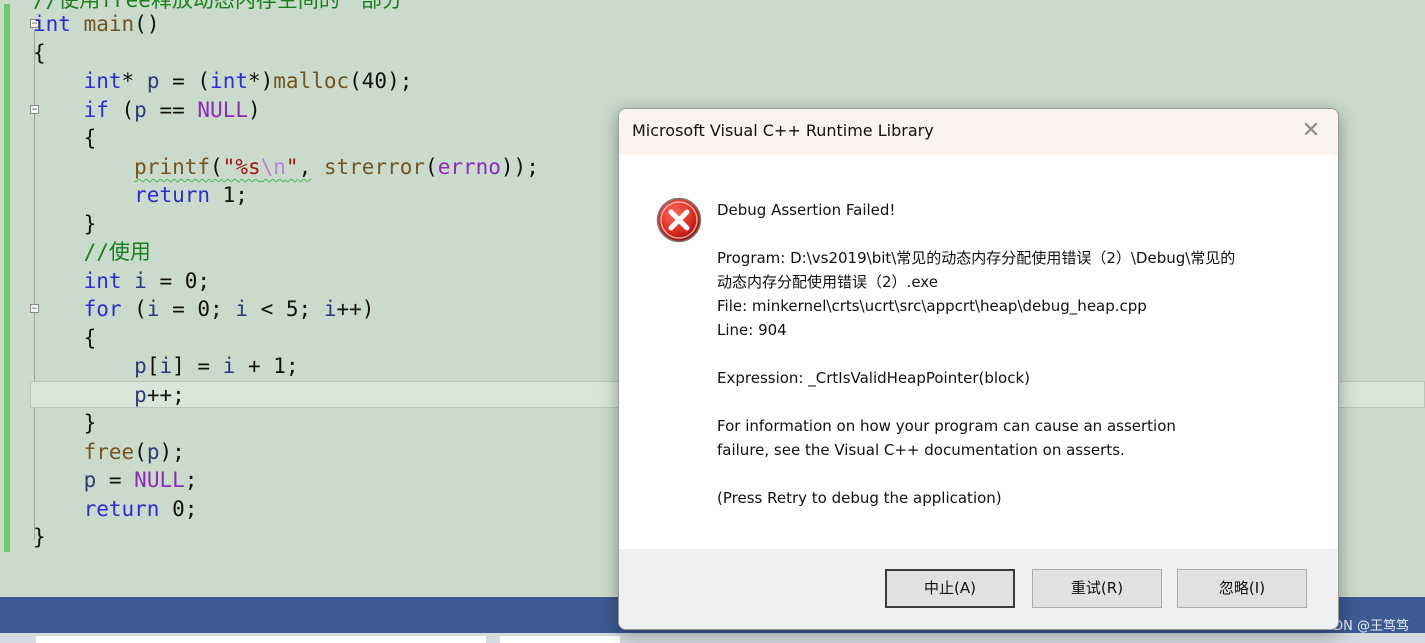 Image resolution: width=1425 pixels, height=643 pixels. I want to click on bottom-toolbar, so click(712, 638).